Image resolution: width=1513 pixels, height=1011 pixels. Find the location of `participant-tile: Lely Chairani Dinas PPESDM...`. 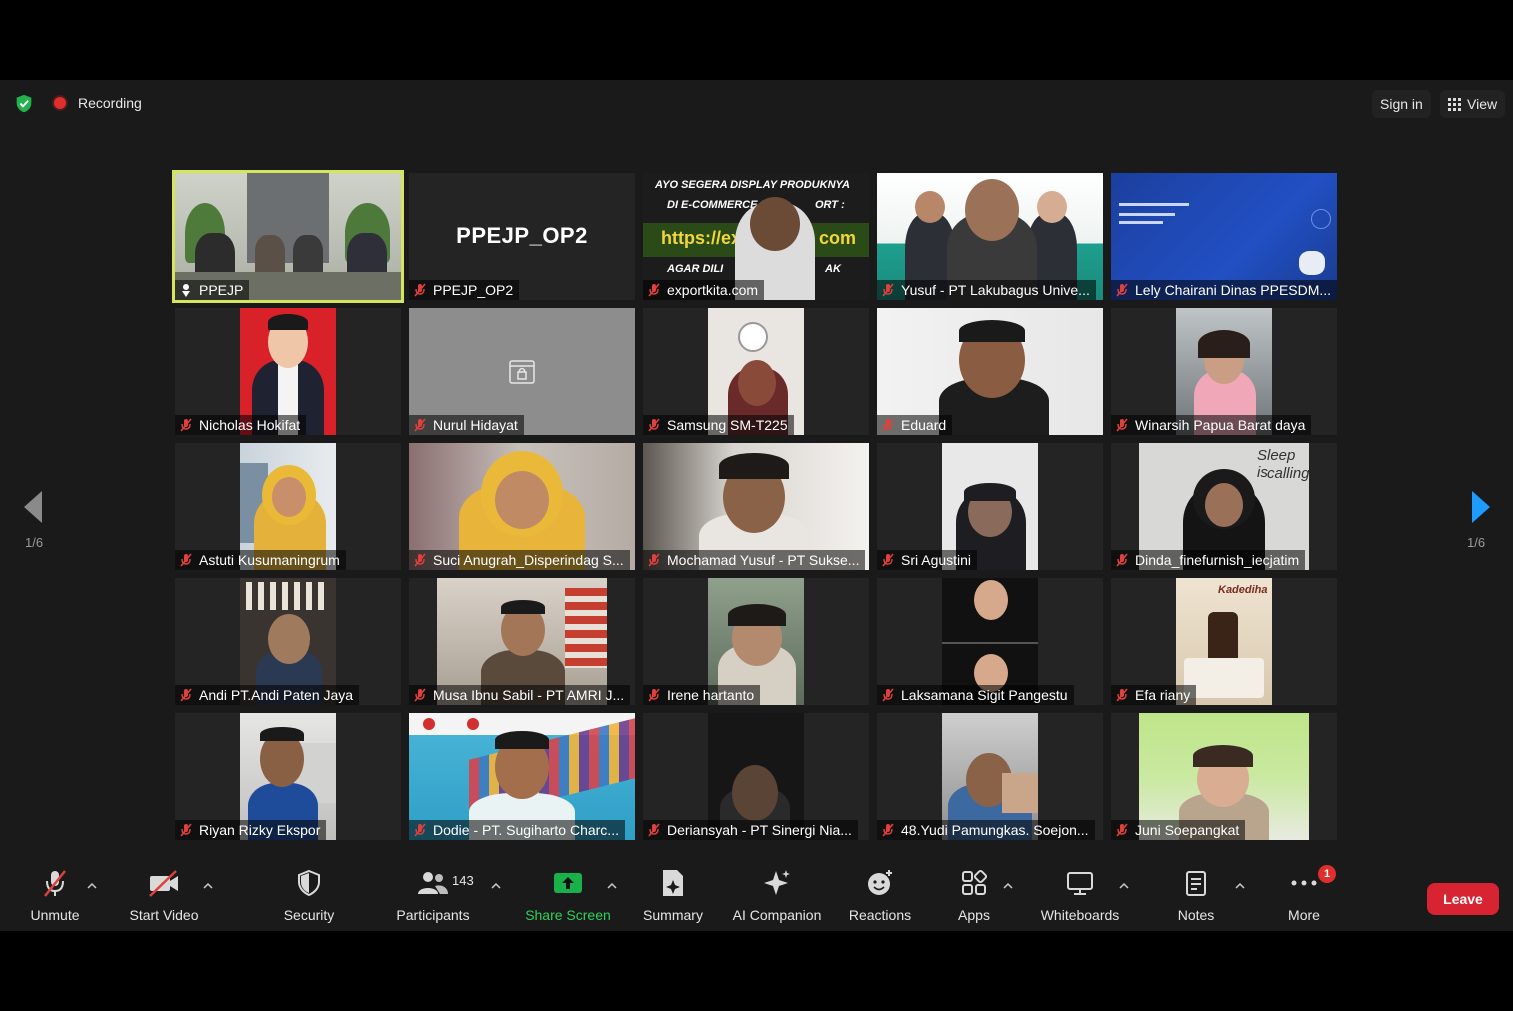

participant-tile: Lely Chairani Dinas PPESDM... is located at coordinates (1224, 236).